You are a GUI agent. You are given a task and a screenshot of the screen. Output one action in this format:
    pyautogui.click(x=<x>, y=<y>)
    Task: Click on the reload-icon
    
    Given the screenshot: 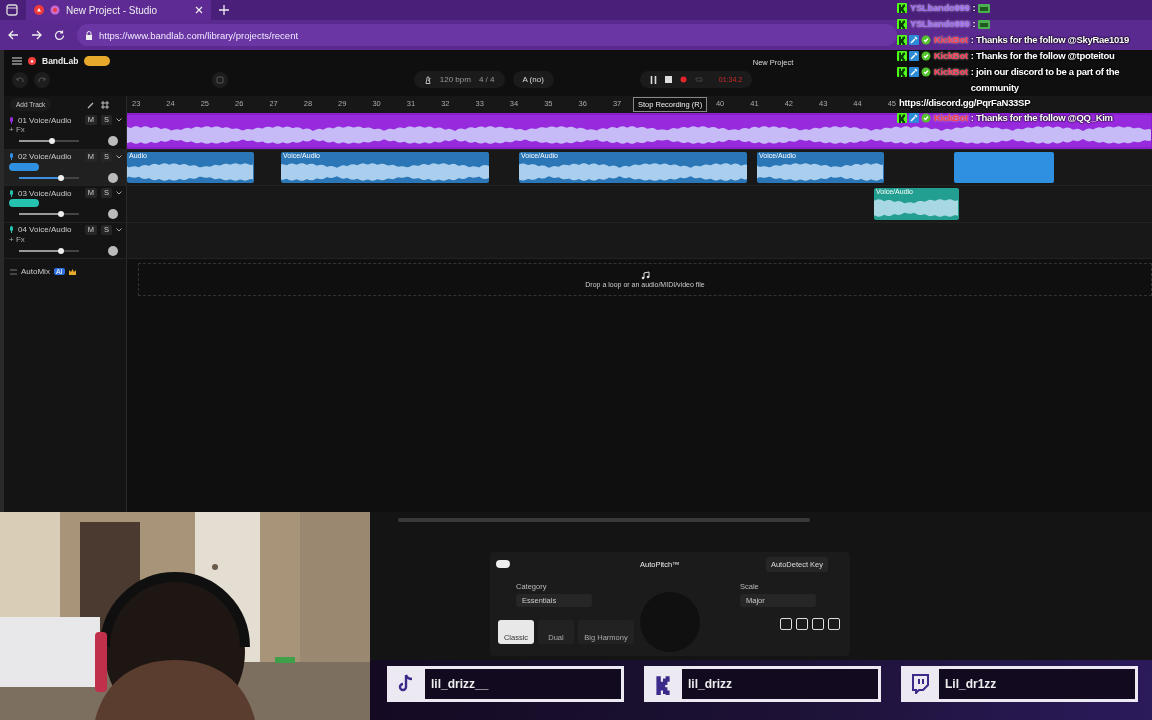 What is the action you would take?
    pyautogui.click(x=59, y=35)
    